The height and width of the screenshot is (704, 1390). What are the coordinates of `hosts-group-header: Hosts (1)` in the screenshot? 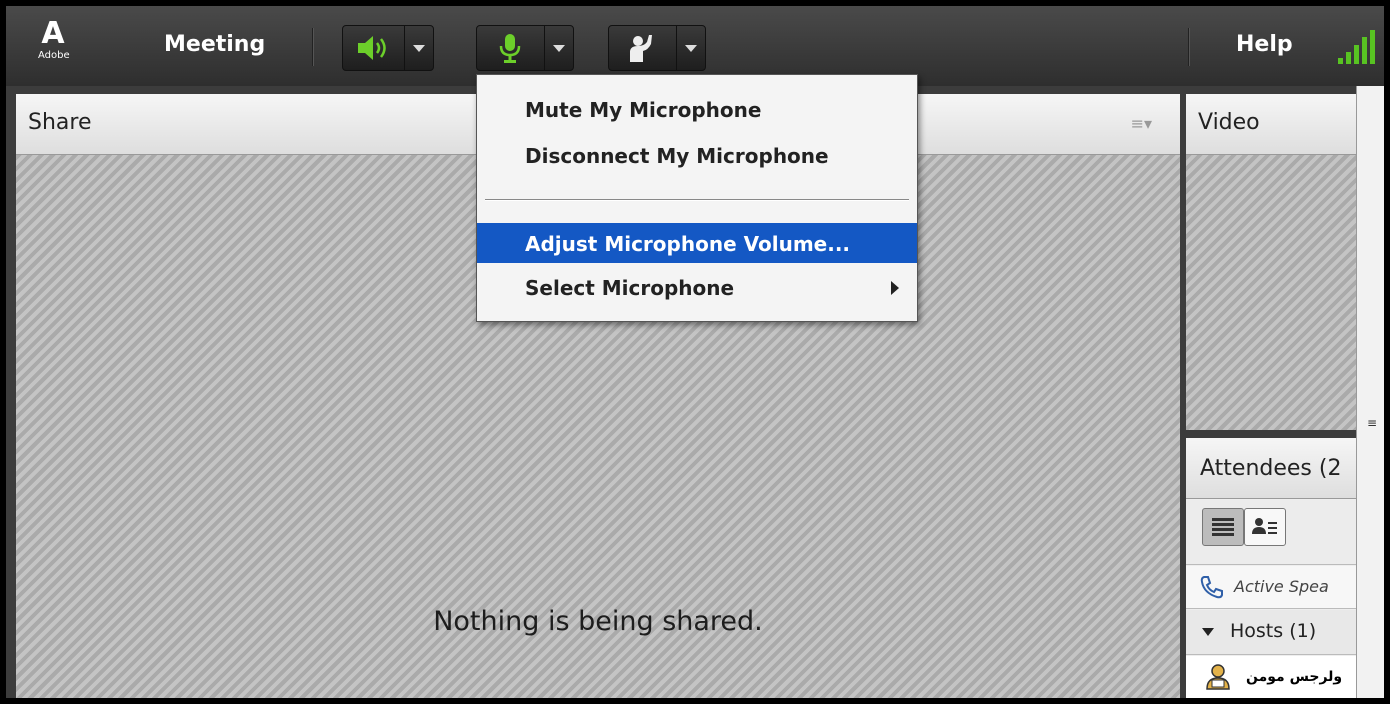 It's located at (1271, 632).